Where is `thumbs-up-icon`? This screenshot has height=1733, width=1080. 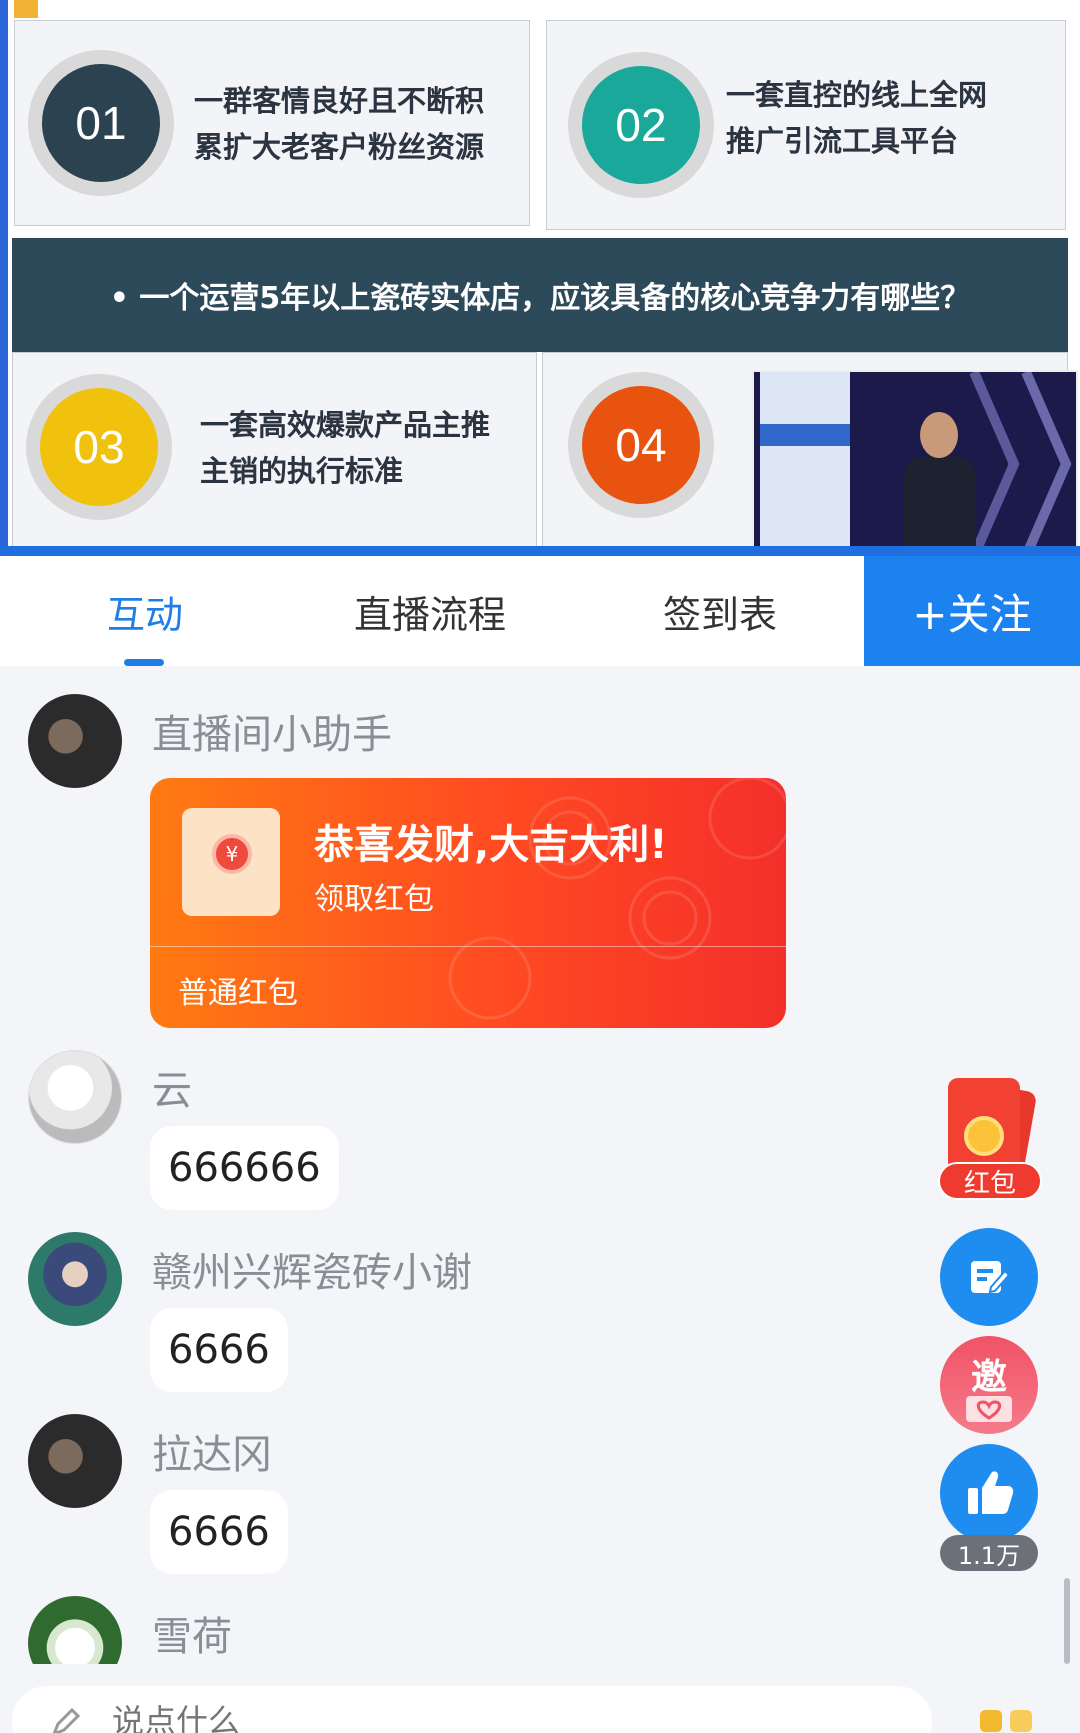 thumbs-up-icon is located at coordinates (991, 1492).